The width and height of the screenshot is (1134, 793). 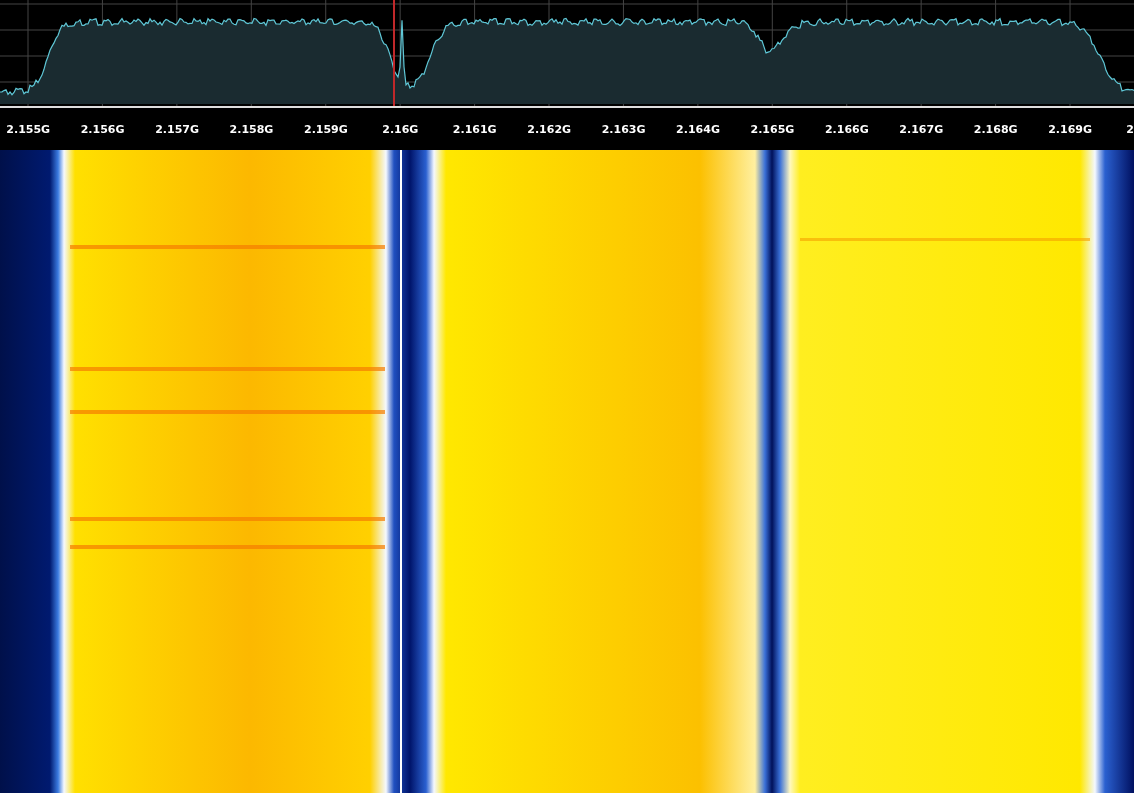 I want to click on frequency-label: 2.167G, so click(x=921, y=129).